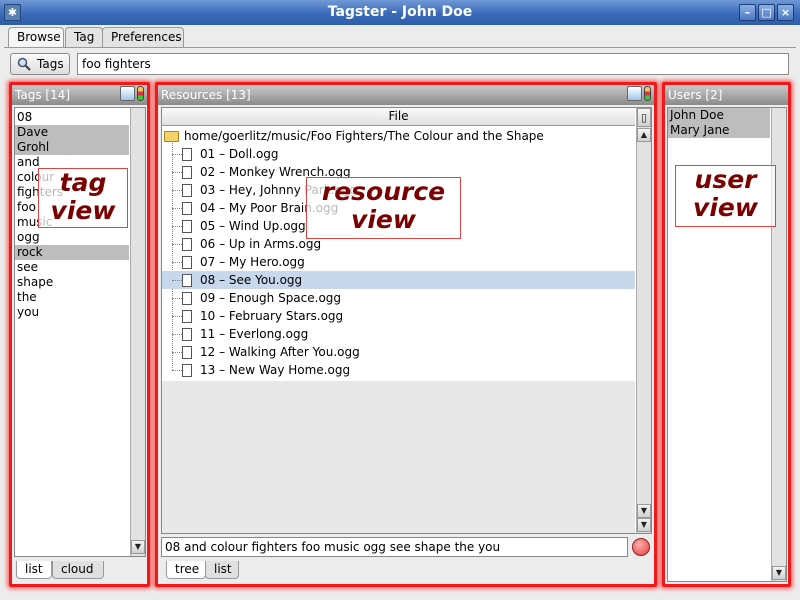 Image resolution: width=800 pixels, height=600 pixels. What do you see at coordinates (398, 298) in the screenshot?
I see `tree-file-row: 09 – Enough Space.ogg` at bounding box center [398, 298].